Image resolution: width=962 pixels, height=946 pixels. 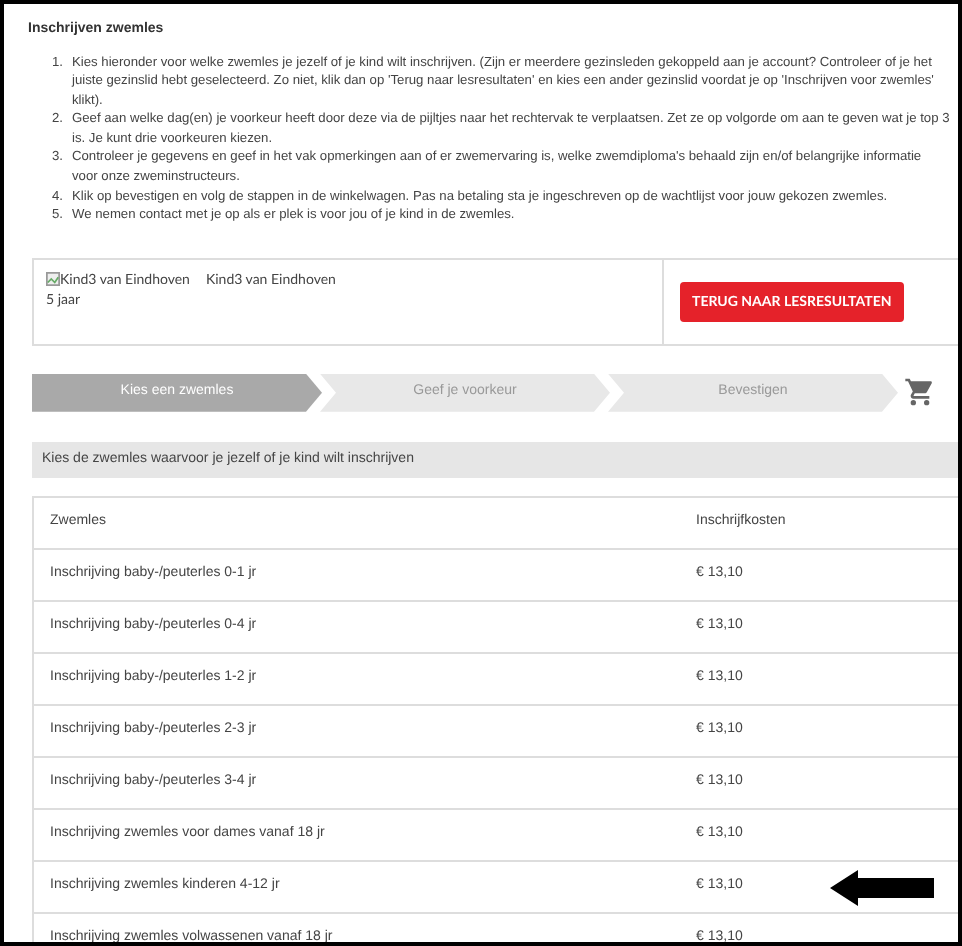 What do you see at coordinates (53, 279) in the screenshot?
I see `broken-image-icon` at bounding box center [53, 279].